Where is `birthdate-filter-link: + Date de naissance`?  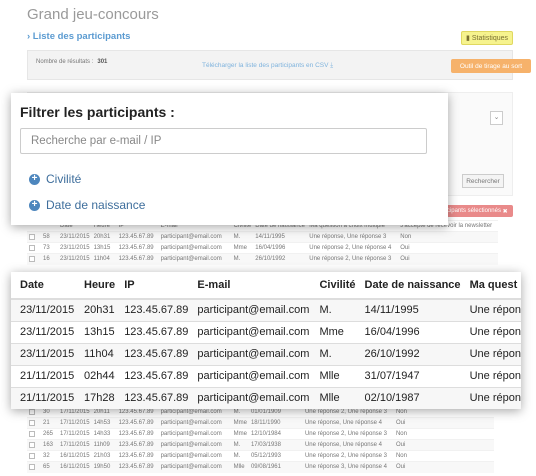
birthdate-filter-link: + Date de naissance is located at coordinates (87, 205).